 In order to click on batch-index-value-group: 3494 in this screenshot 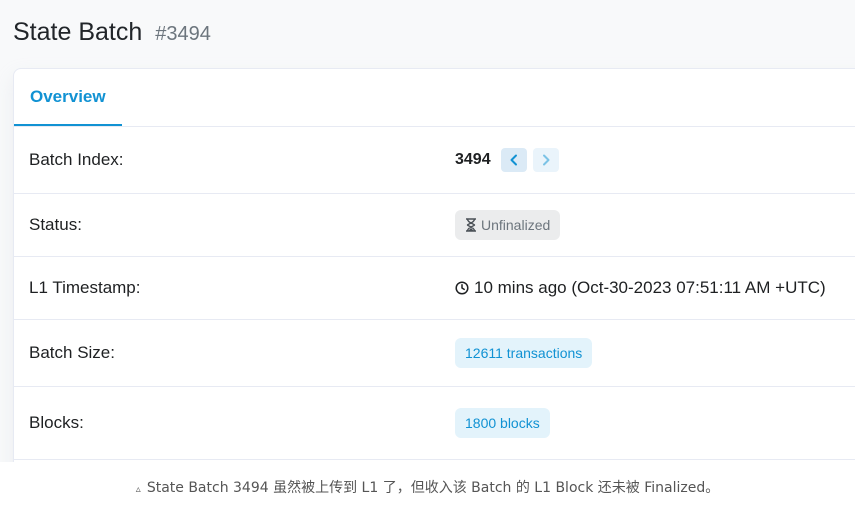, I will do `click(507, 160)`.